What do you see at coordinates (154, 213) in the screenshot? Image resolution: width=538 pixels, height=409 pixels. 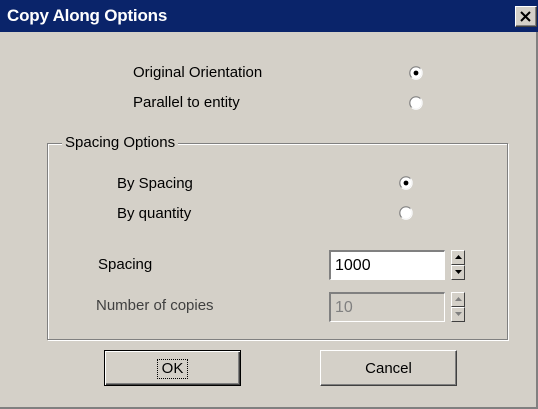 I see `radio-label-by-quantity: By quantity` at bounding box center [154, 213].